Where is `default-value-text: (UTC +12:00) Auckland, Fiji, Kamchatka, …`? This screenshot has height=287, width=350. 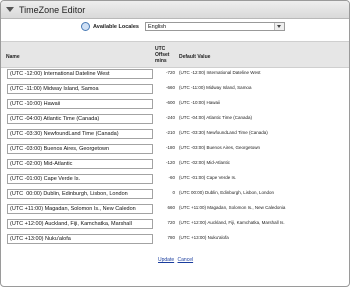 default-value-text: (UTC +12:00) Auckland, Fiji, Kamchatka, … is located at coordinates (232, 222).